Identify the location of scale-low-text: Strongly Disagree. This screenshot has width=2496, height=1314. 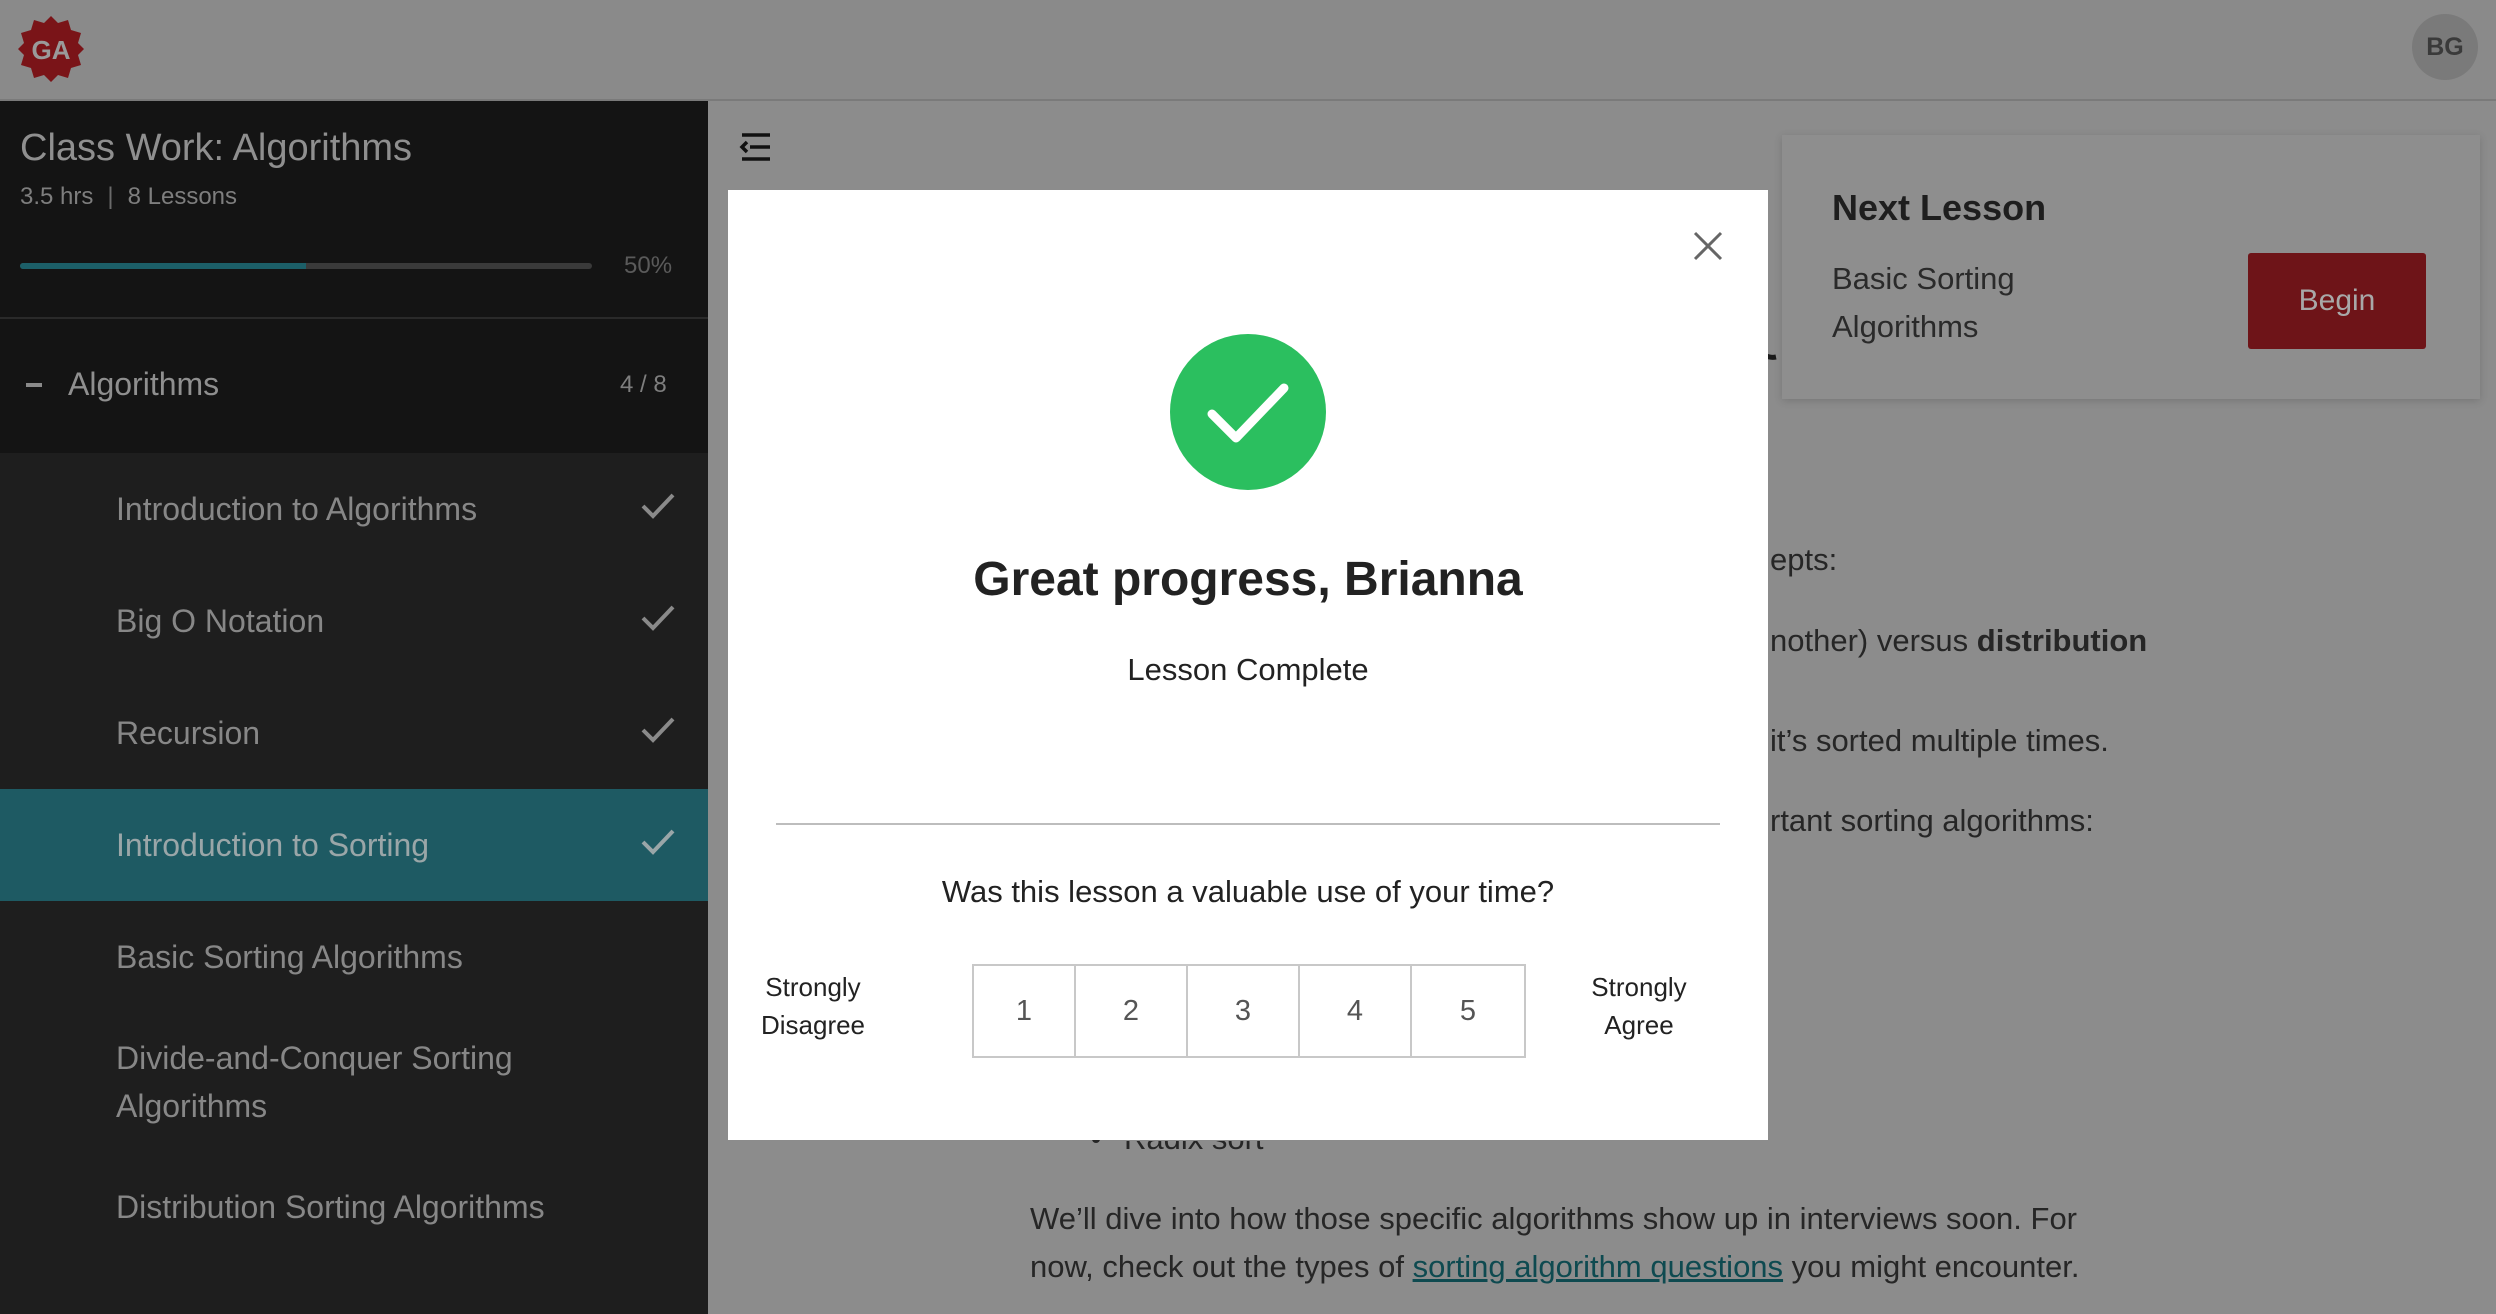
(813, 1006).